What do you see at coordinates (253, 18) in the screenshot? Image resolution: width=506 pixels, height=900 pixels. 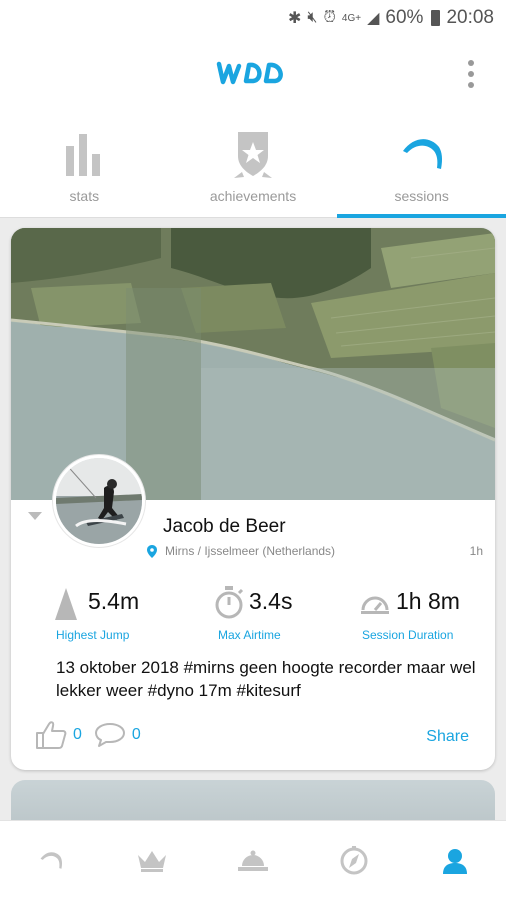 I see `status-bar: ✱ 🔇︎ ⏰︎ 4G+ ◢ 60% 20:08` at bounding box center [253, 18].